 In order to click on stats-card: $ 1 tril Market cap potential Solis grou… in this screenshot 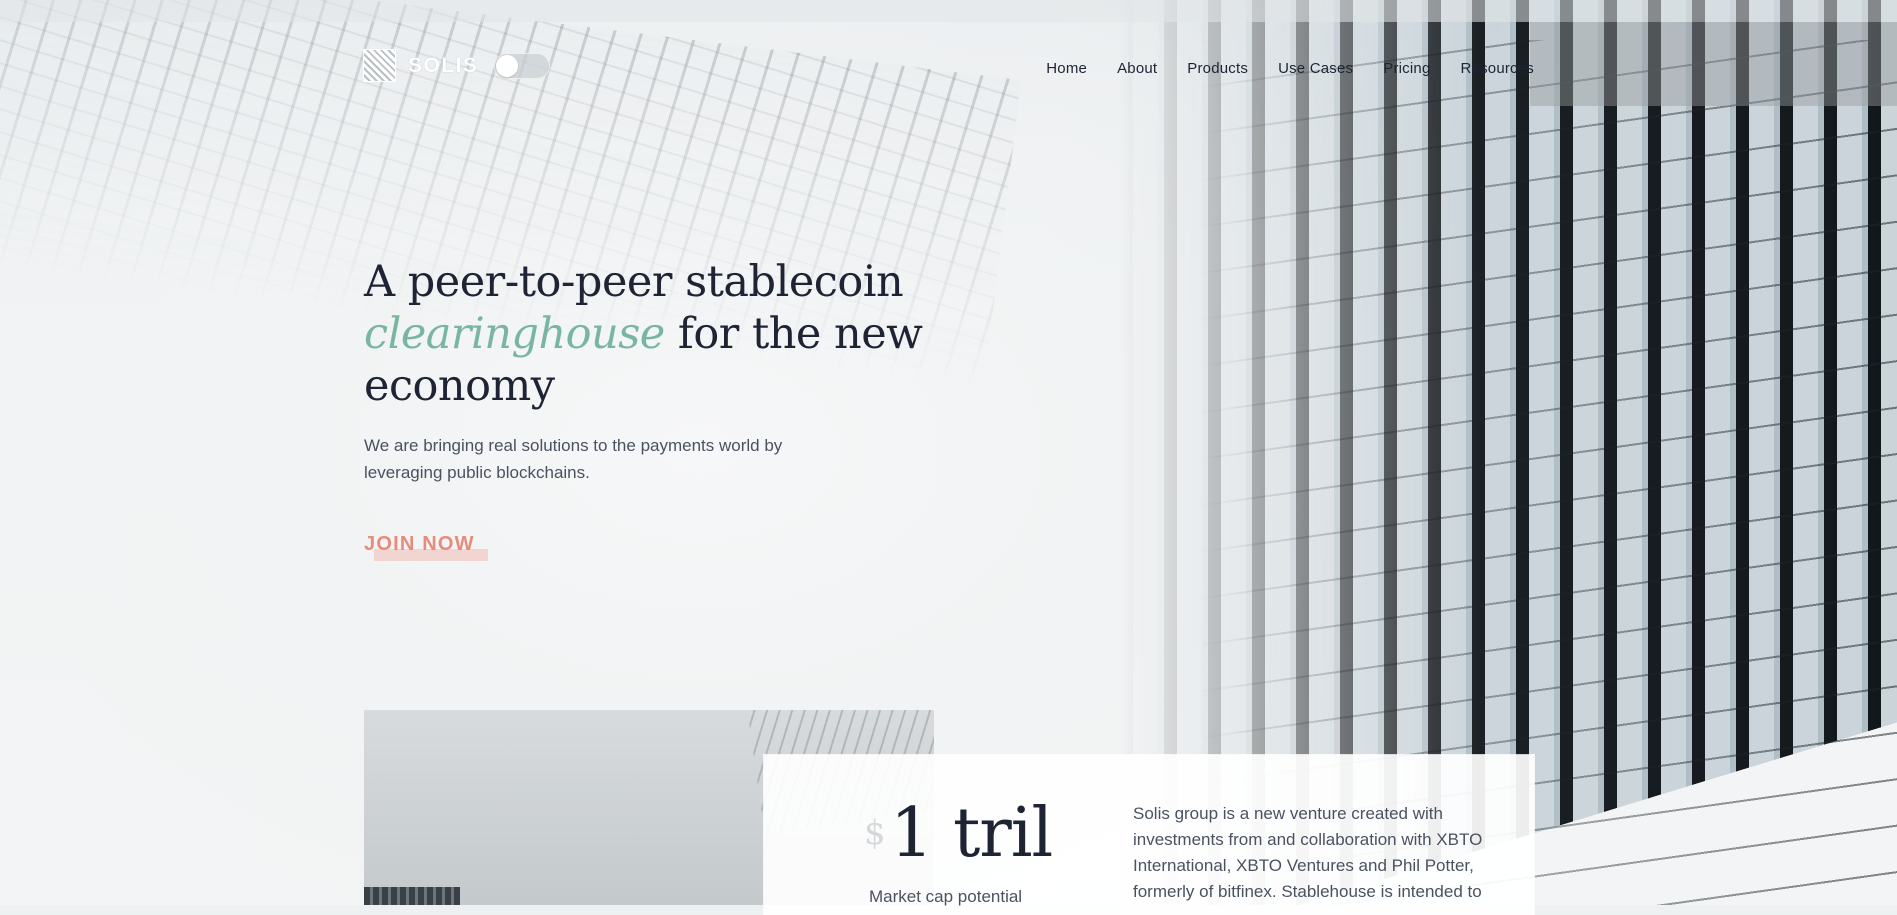, I will do `click(1149, 835)`.